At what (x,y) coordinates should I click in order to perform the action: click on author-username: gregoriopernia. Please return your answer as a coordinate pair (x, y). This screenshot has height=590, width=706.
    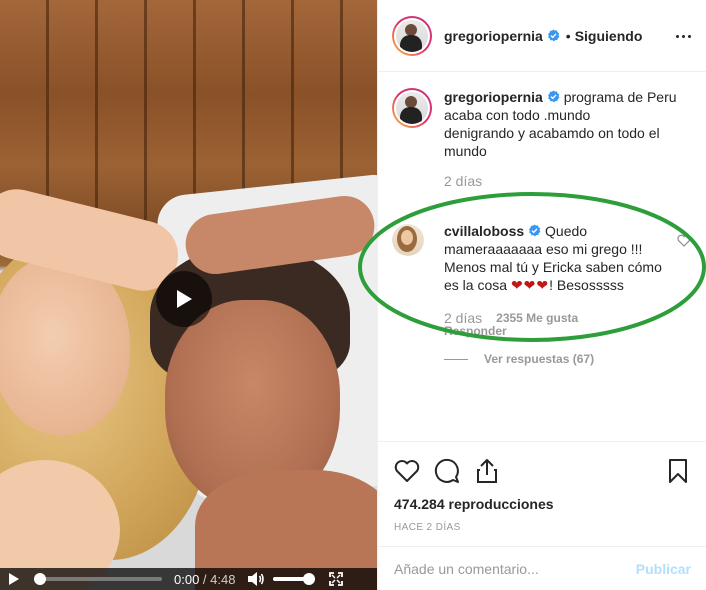
    Looking at the image, I should click on (493, 36).